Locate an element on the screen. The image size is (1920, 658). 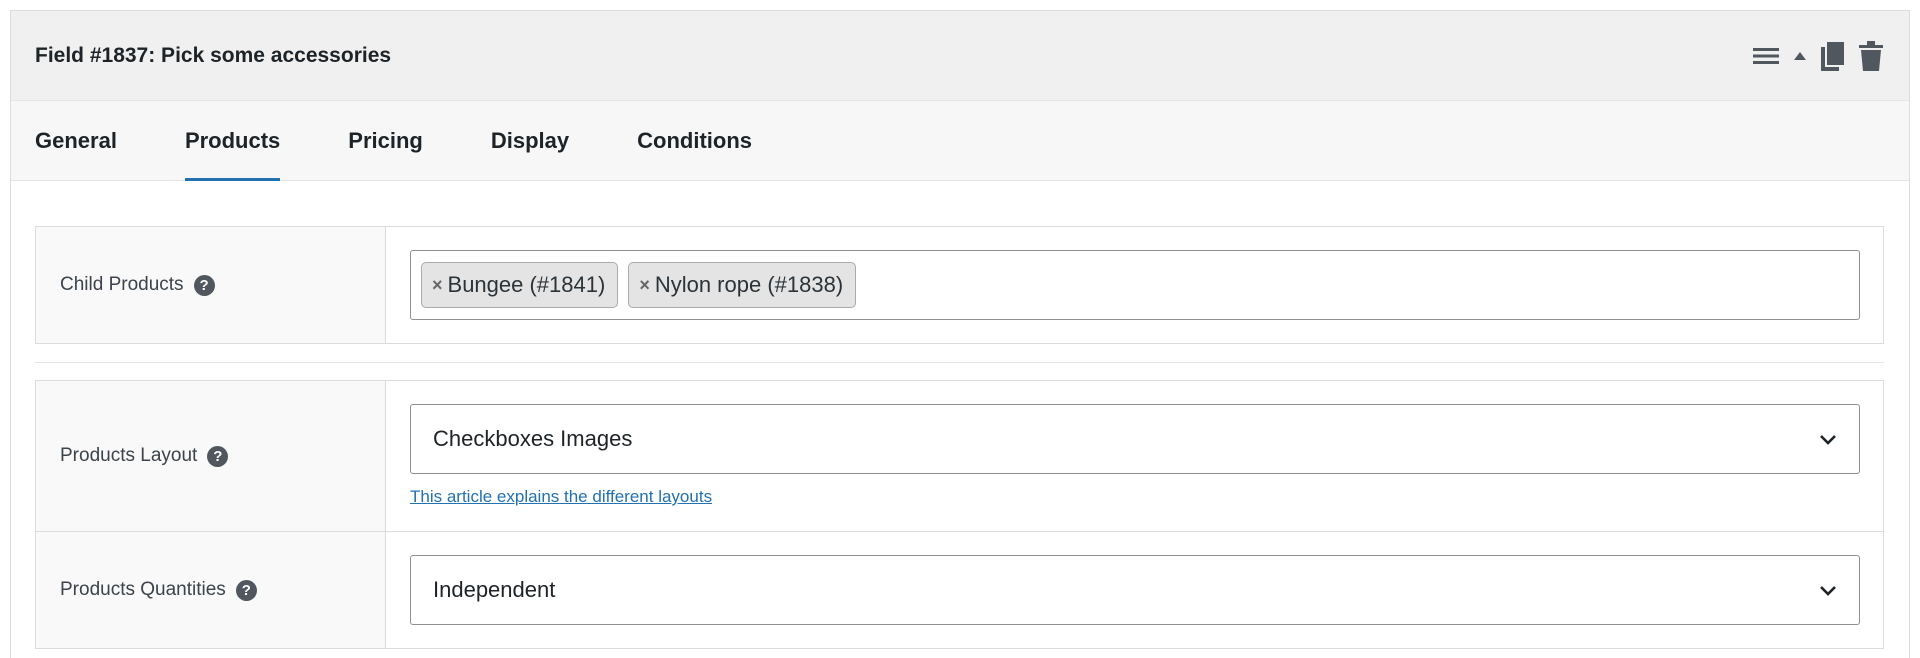
products-quantities-value: Independent is located at coordinates (494, 589).